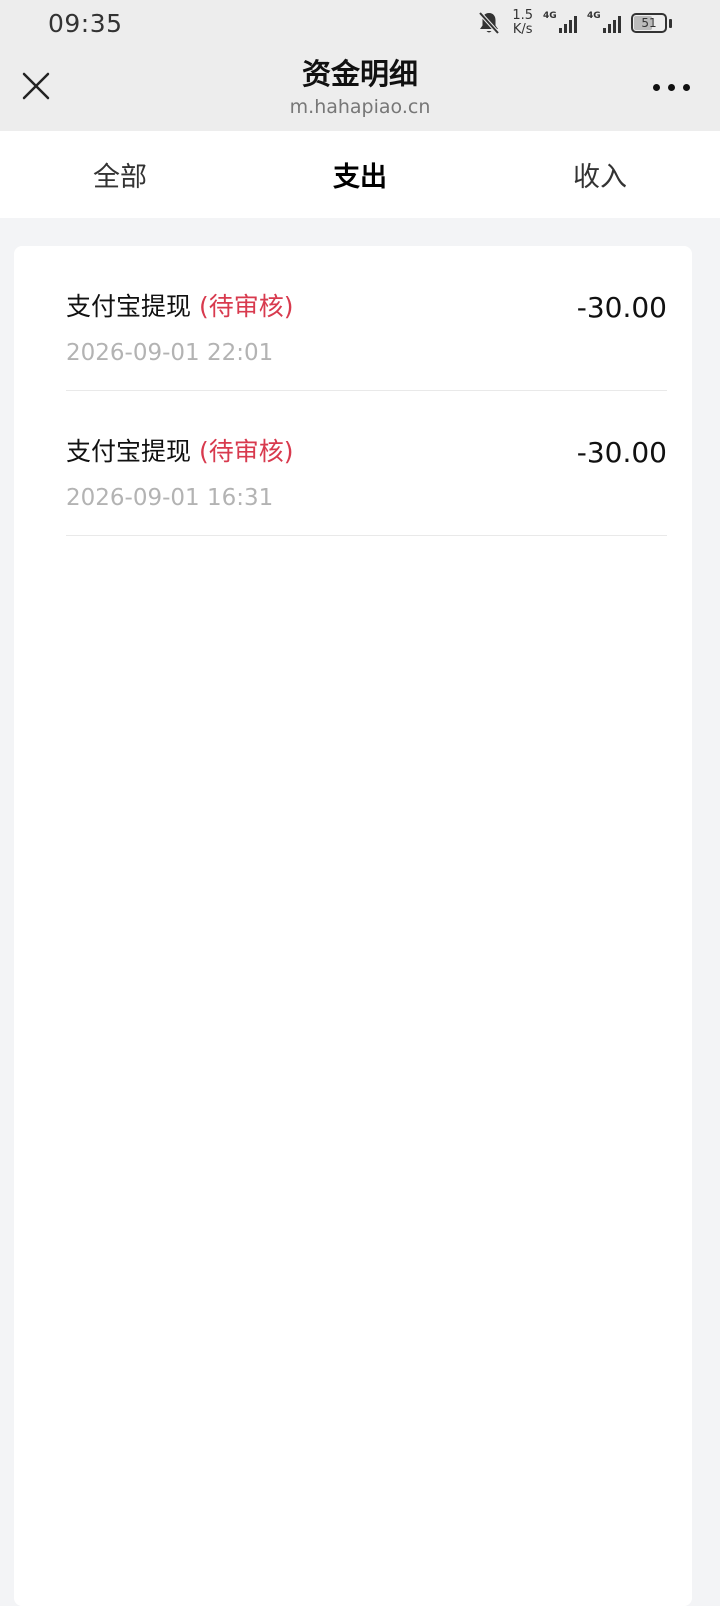  I want to click on tab-all: 全部, so click(120, 174).